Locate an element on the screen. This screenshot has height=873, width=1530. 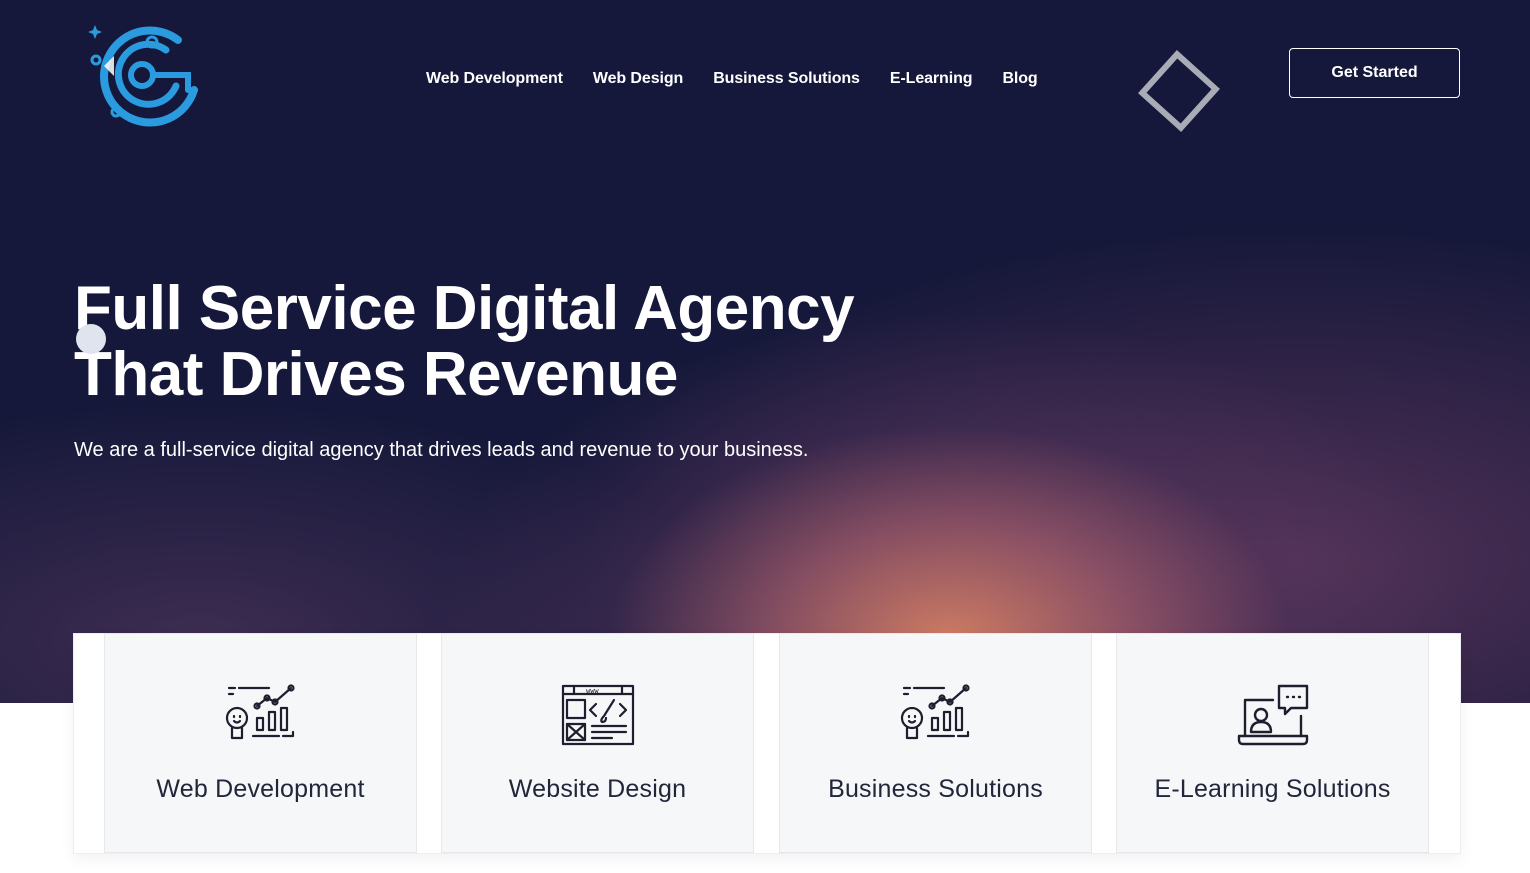
agency-logo is located at coordinates (143, 75).